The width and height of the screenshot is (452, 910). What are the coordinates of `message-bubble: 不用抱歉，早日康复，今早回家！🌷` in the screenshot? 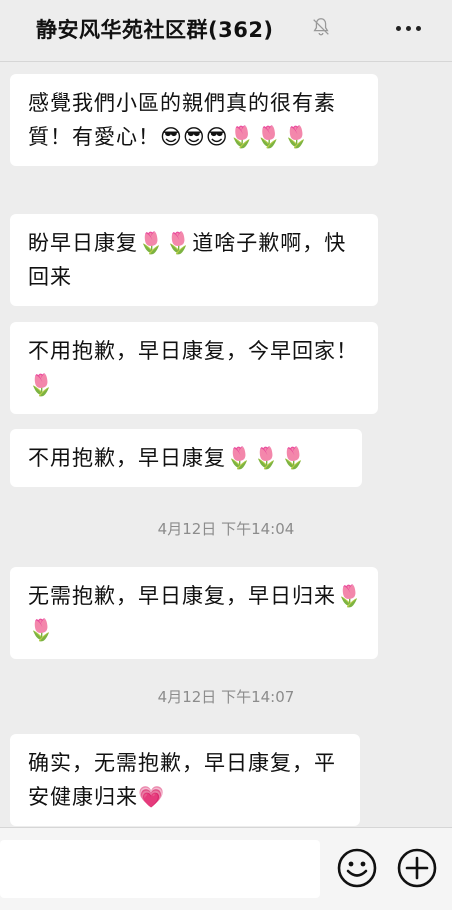 It's located at (194, 368).